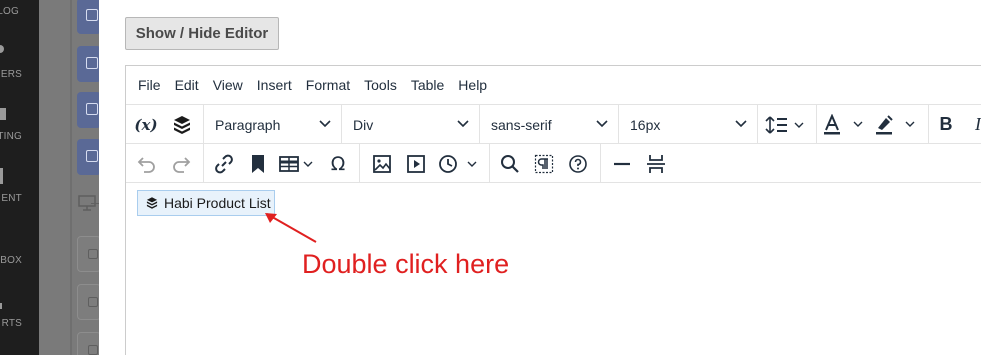  What do you see at coordinates (687, 124) in the screenshot?
I see `font-size-select: 16px` at bounding box center [687, 124].